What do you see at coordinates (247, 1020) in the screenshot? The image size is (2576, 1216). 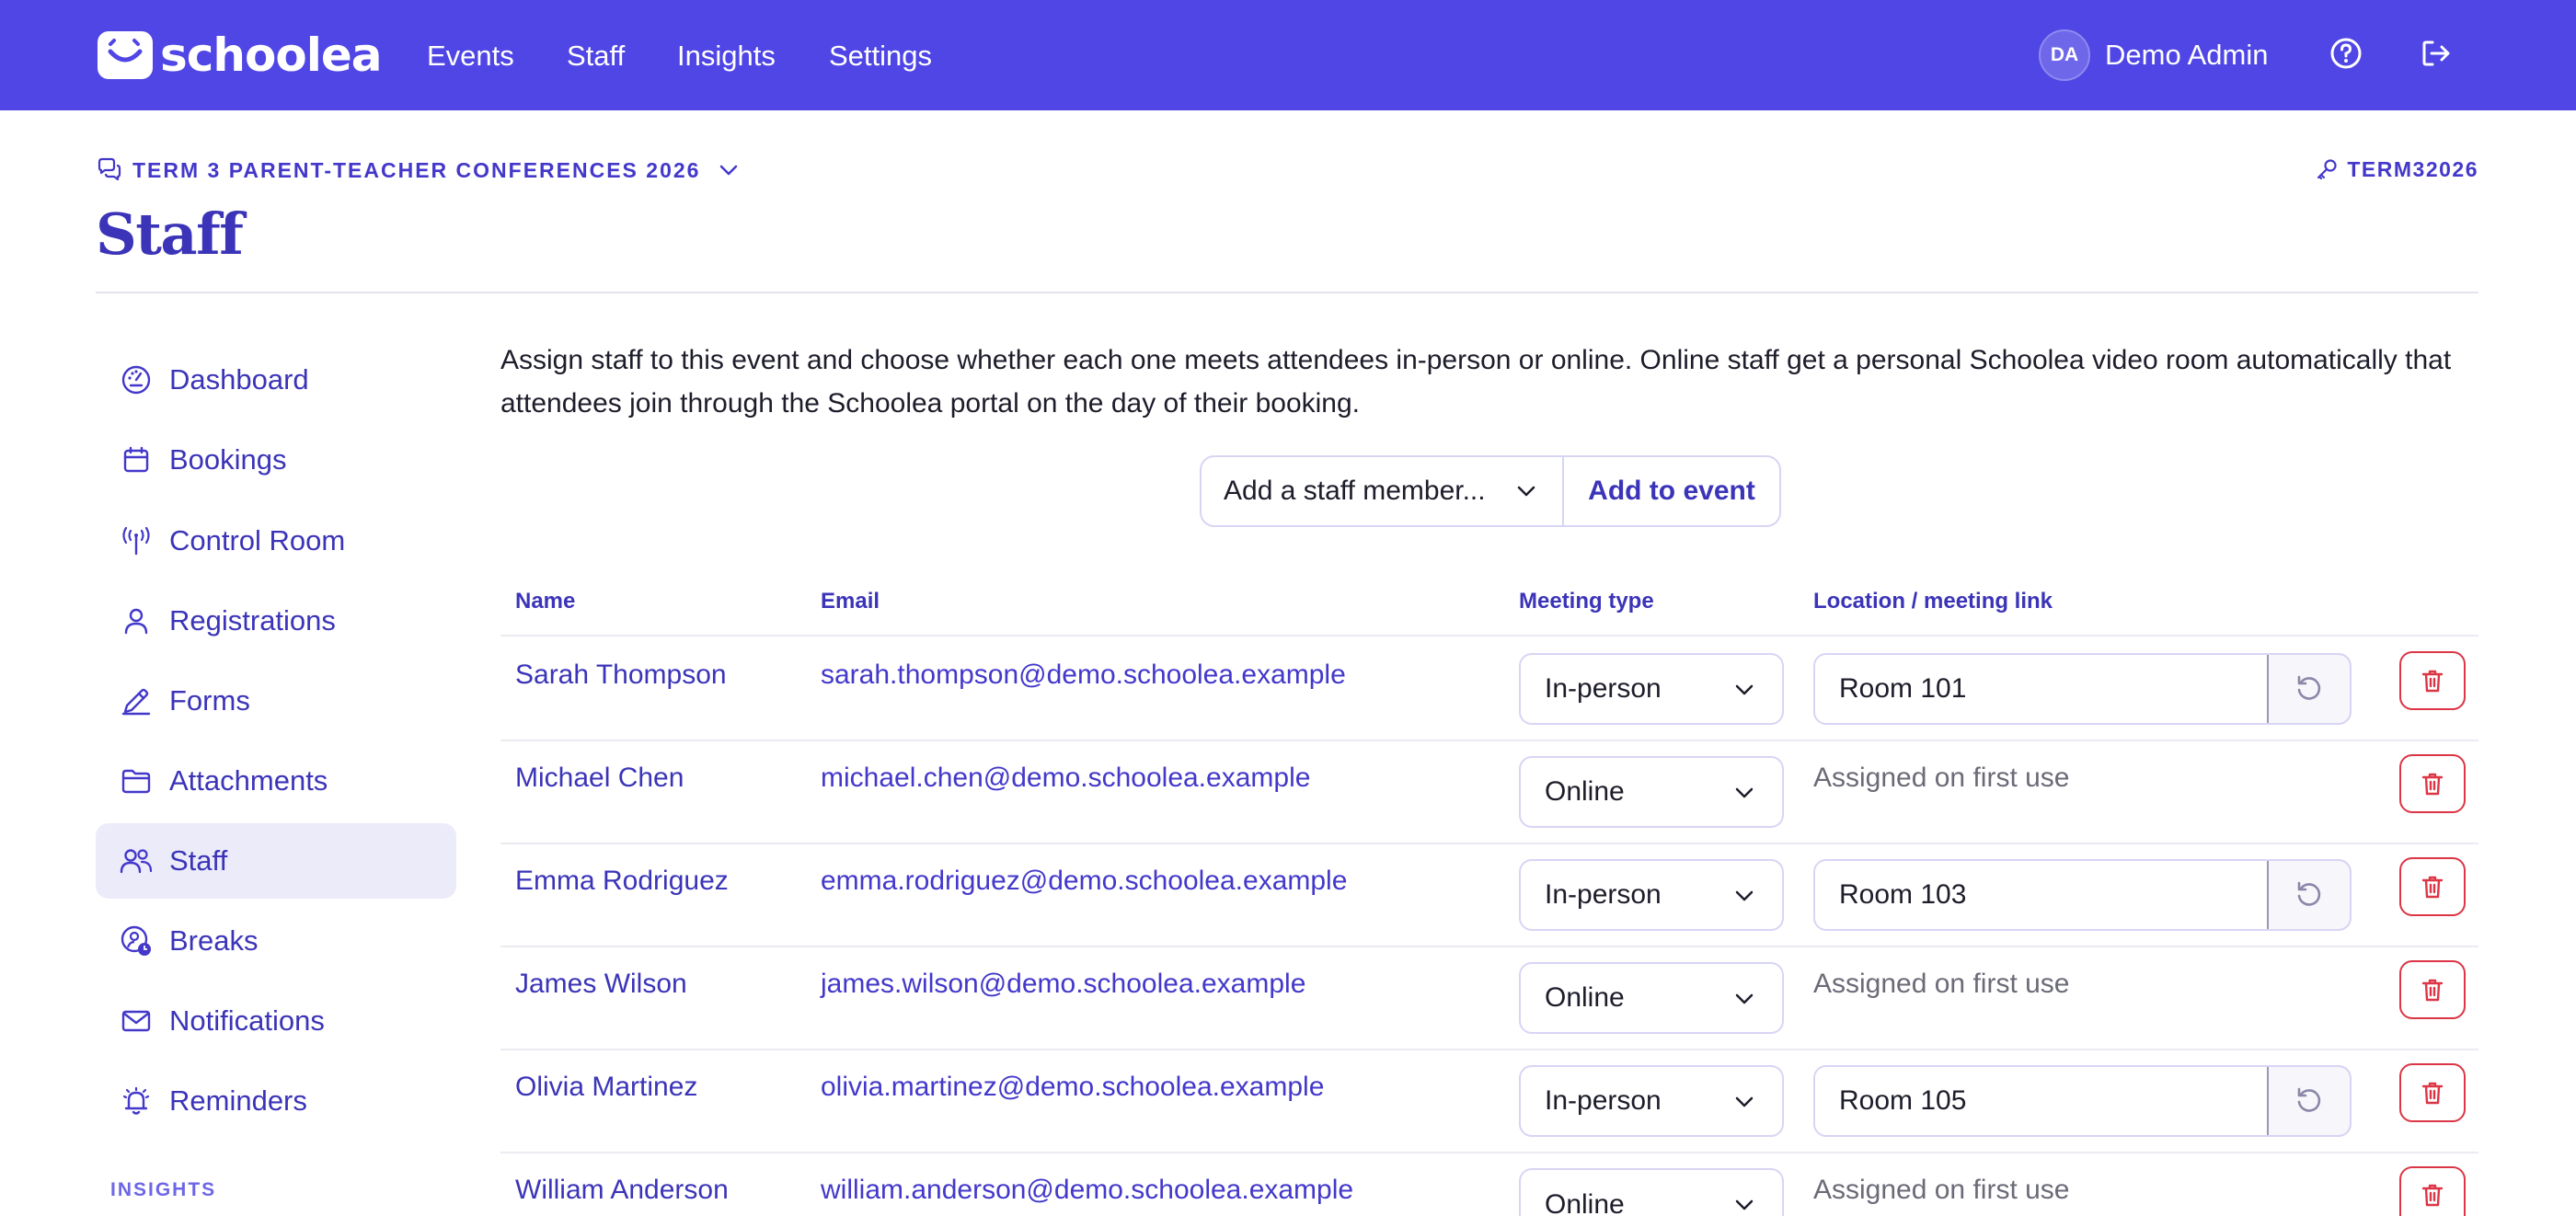 I see `sidebar-item-label: Notifications` at bounding box center [247, 1020].